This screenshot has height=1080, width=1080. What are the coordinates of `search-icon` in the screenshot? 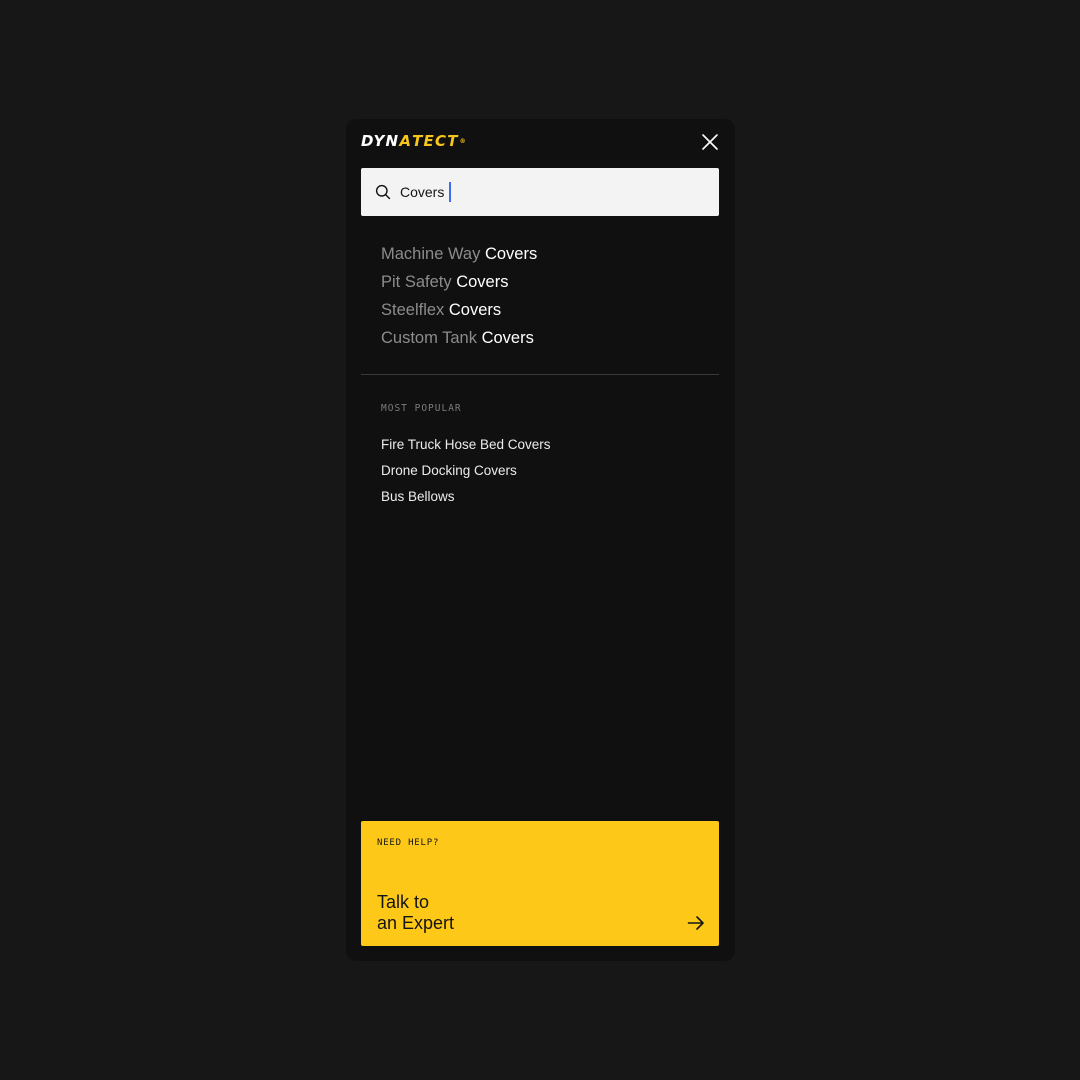 It's located at (383, 192).